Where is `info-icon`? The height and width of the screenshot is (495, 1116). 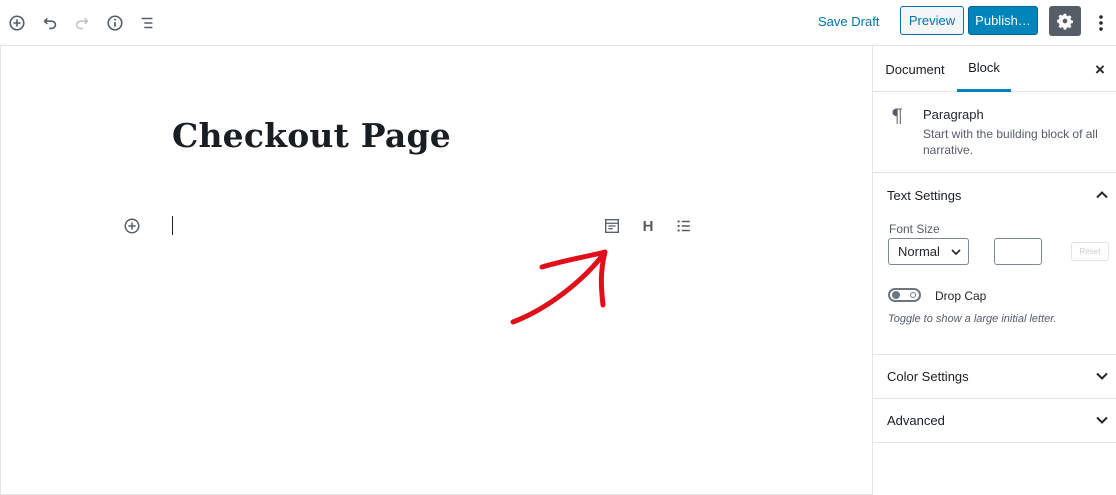 info-icon is located at coordinates (115, 23).